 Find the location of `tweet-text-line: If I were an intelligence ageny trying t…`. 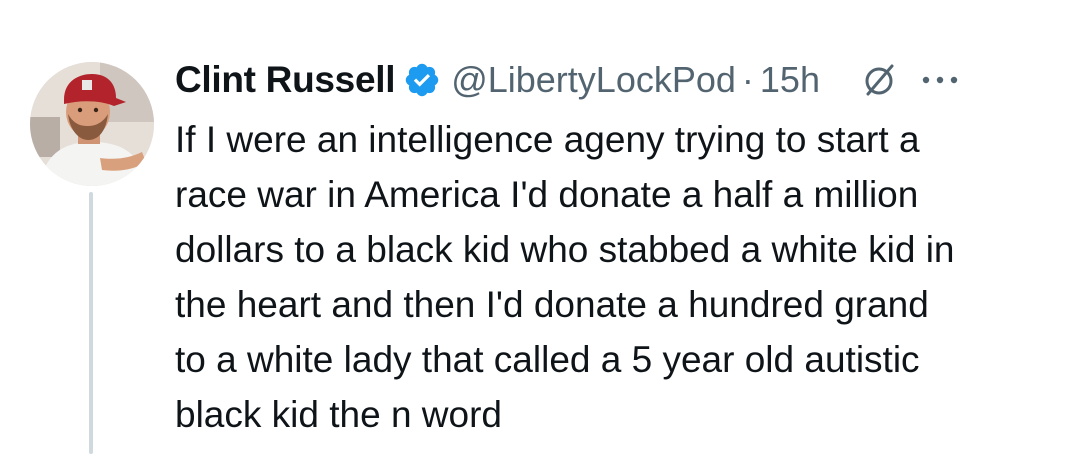

tweet-text-line: If I were an intelligence ageny trying t… is located at coordinates (547, 139).